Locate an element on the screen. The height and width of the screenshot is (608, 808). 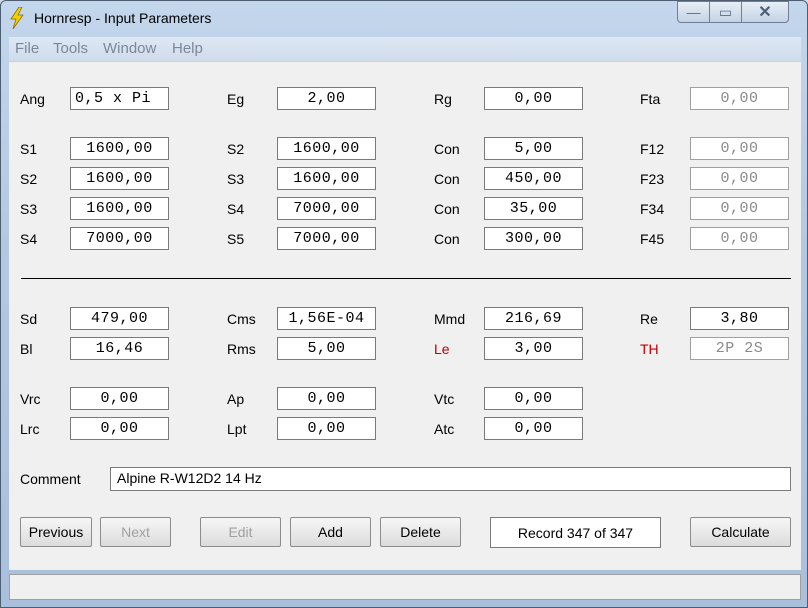
menu-tools: Tools is located at coordinates (70, 48).